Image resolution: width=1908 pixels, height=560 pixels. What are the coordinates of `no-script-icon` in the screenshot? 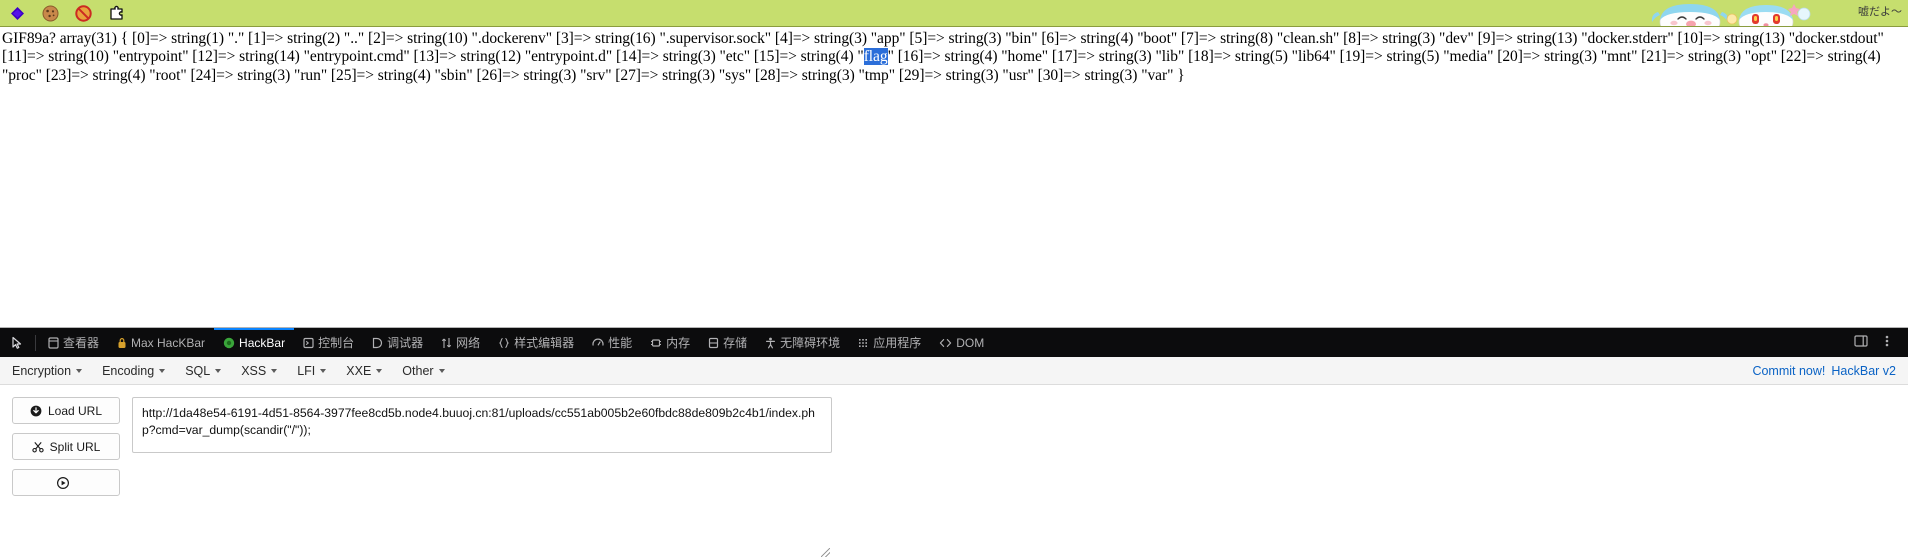 It's located at (83, 13).